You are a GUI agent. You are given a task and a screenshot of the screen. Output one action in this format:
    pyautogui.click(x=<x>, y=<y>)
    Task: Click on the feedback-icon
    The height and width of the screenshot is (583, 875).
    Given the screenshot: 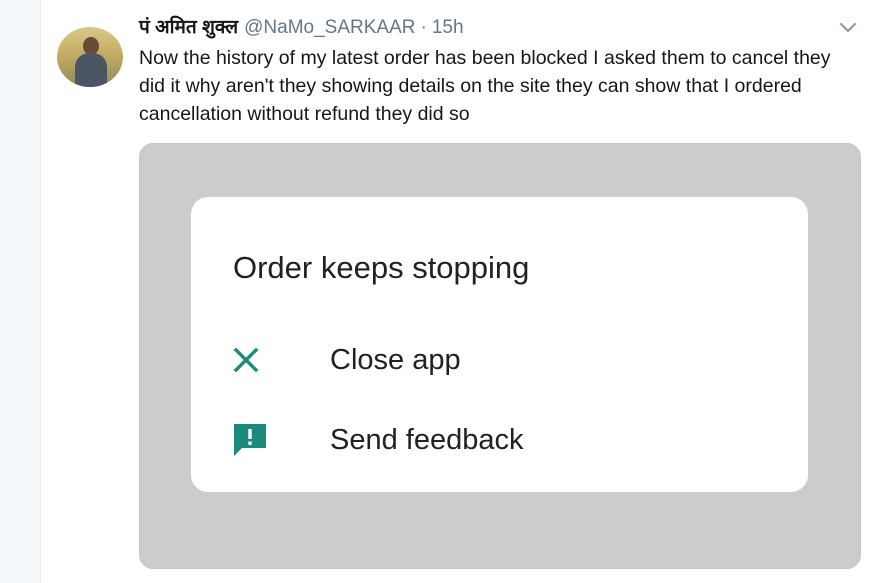 What is the action you would take?
    pyautogui.click(x=253, y=440)
    